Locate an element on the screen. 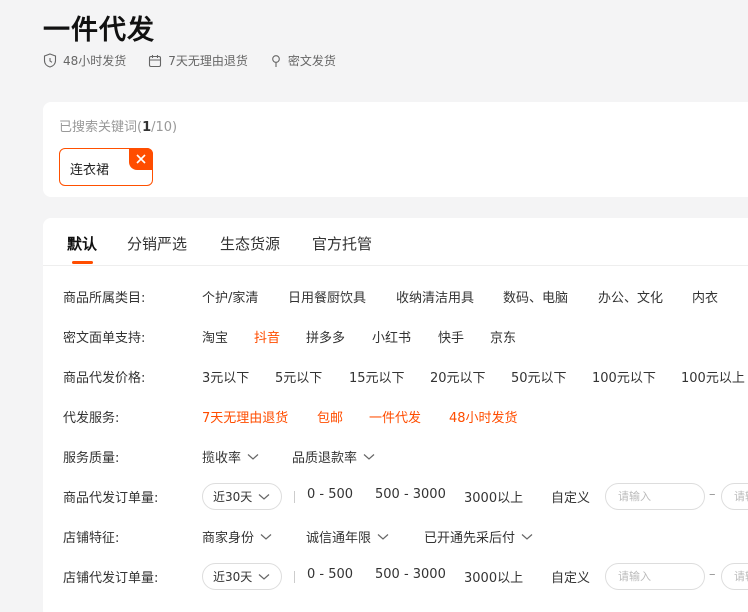  feature-label: 7天无理由退货 is located at coordinates (208, 61).